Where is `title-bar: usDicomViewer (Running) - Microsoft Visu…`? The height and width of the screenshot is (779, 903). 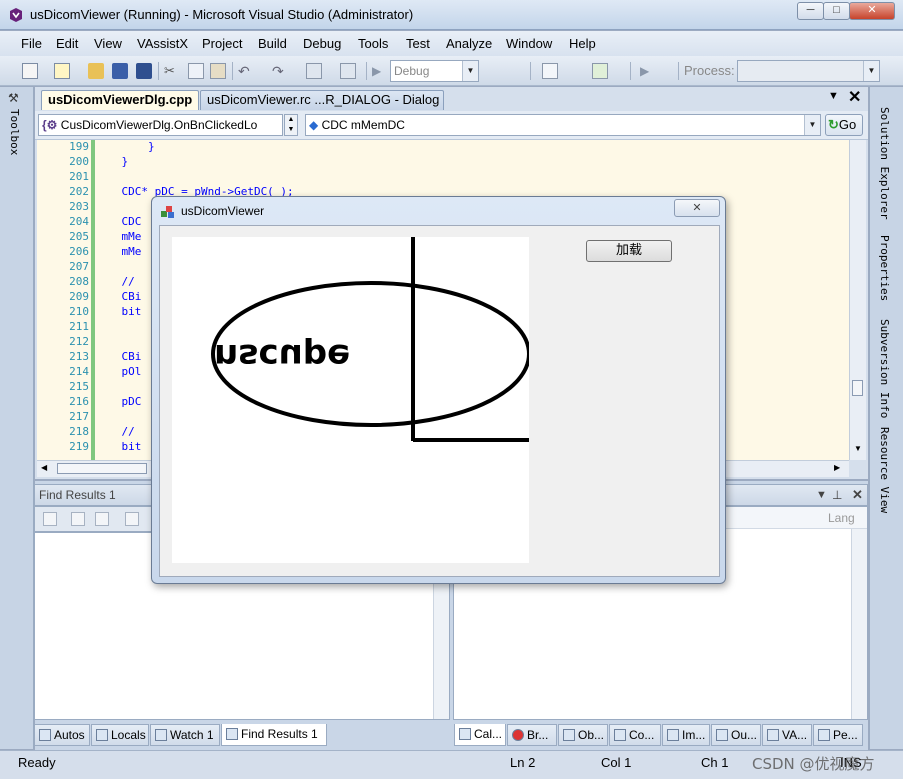
title-bar: usDicomViewer (Running) - Microsoft Visu… is located at coordinates (451, 15).